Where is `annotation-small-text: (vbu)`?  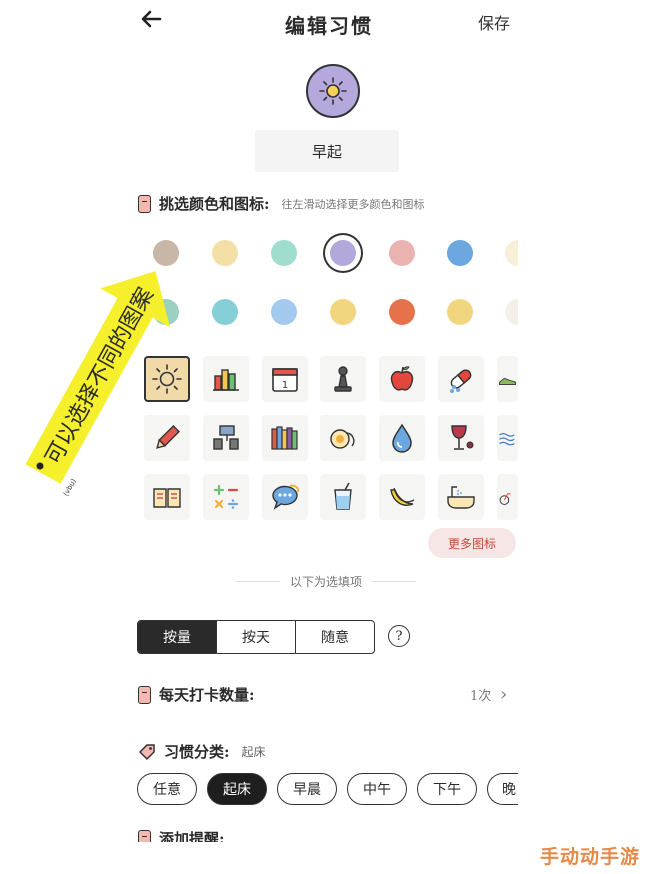 annotation-small-text: (vbu) is located at coordinates (70, 487).